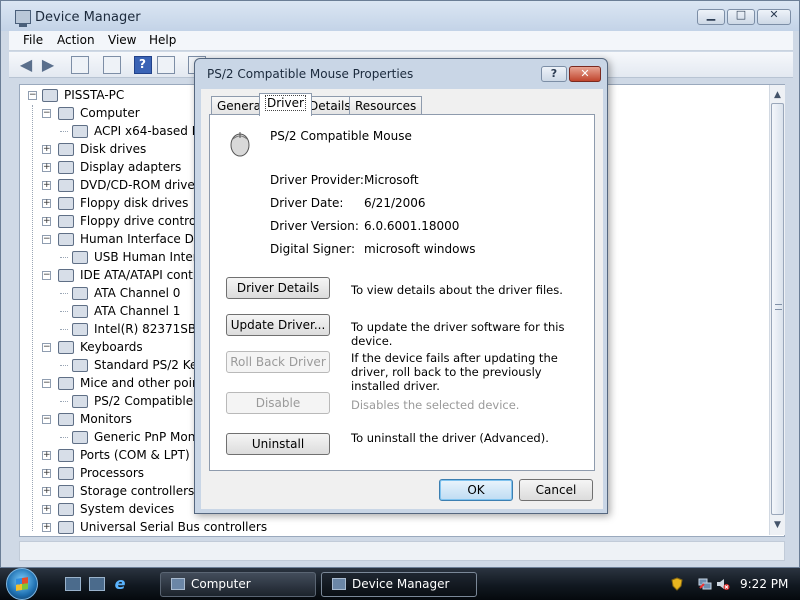 This screenshot has width=800, height=600. What do you see at coordinates (166, 65) in the screenshot?
I see `device-list-icon` at bounding box center [166, 65].